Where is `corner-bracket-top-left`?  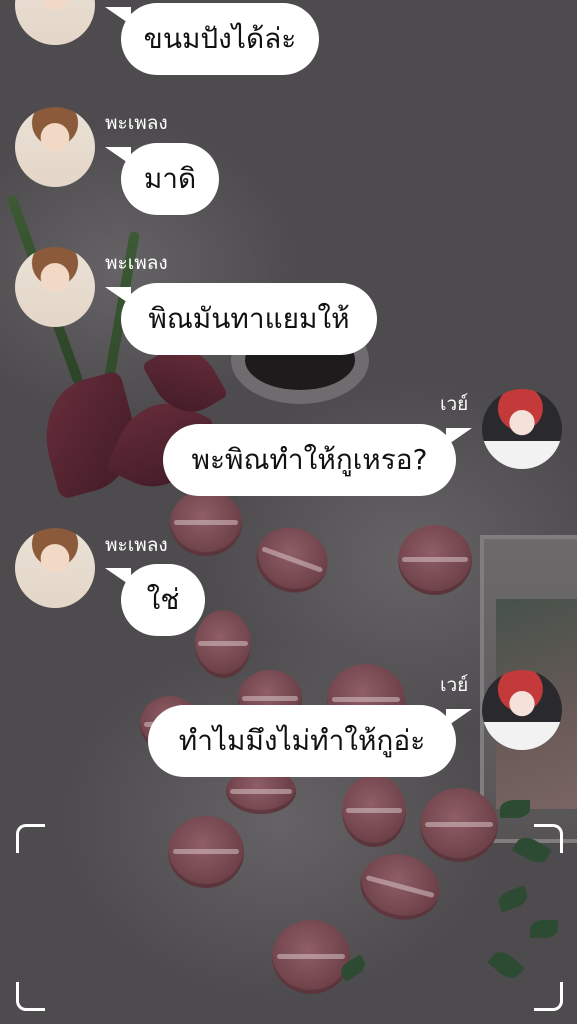 corner-bracket-top-left is located at coordinates (30, 838).